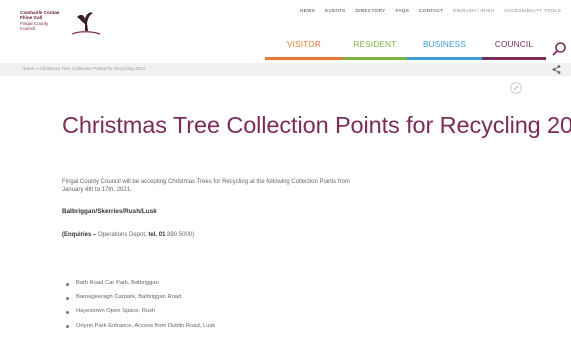 This screenshot has height=340, width=571. Describe the element at coordinates (375, 50) in the screenshot. I see `tab-resident: RESIDENT` at that location.